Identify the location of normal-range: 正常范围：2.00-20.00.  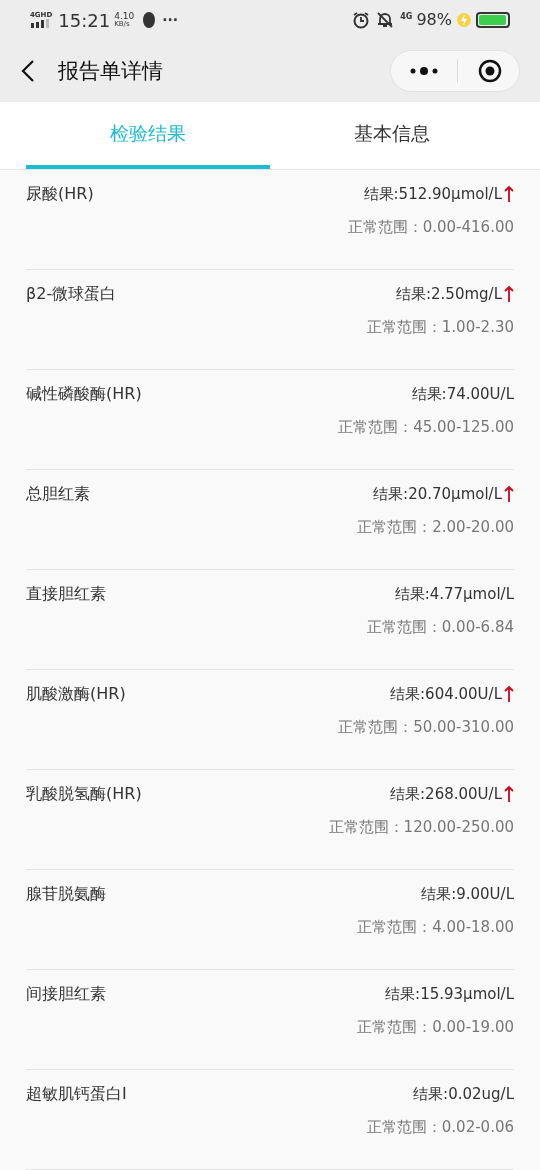
(435, 527).